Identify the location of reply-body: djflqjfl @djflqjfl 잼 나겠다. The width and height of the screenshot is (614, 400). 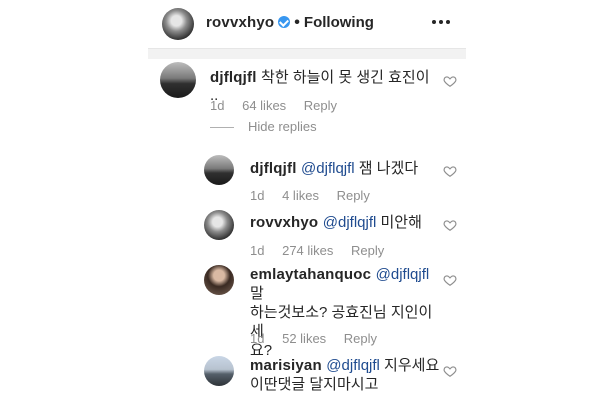
(345, 167).